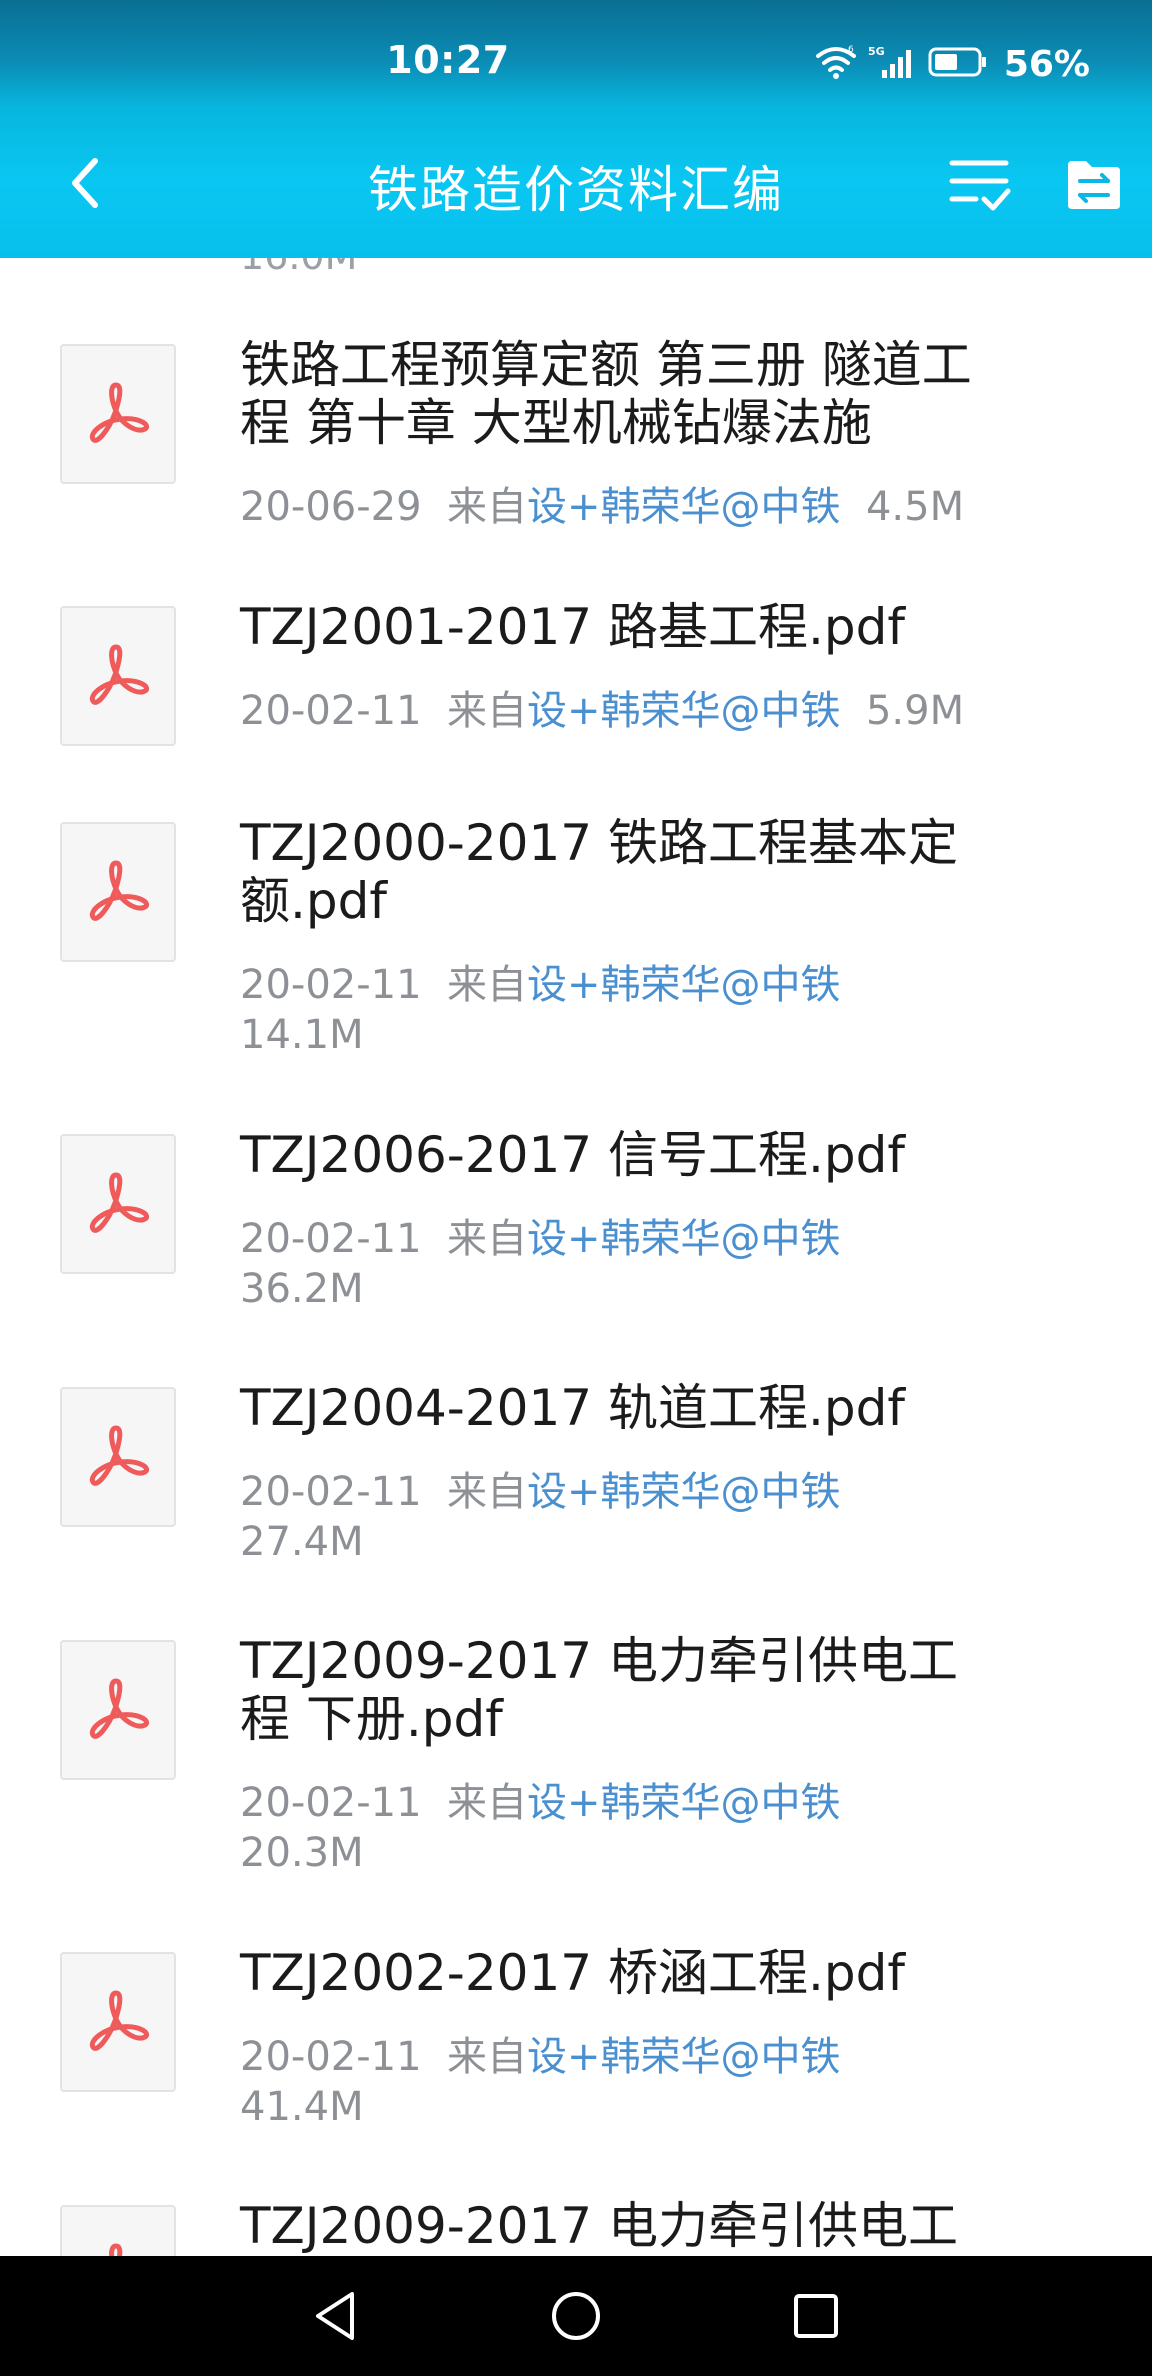 Image resolution: width=1152 pixels, height=2376 pixels. What do you see at coordinates (302, 1035) in the screenshot?
I see `file-size: 14.1M` at bounding box center [302, 1035].